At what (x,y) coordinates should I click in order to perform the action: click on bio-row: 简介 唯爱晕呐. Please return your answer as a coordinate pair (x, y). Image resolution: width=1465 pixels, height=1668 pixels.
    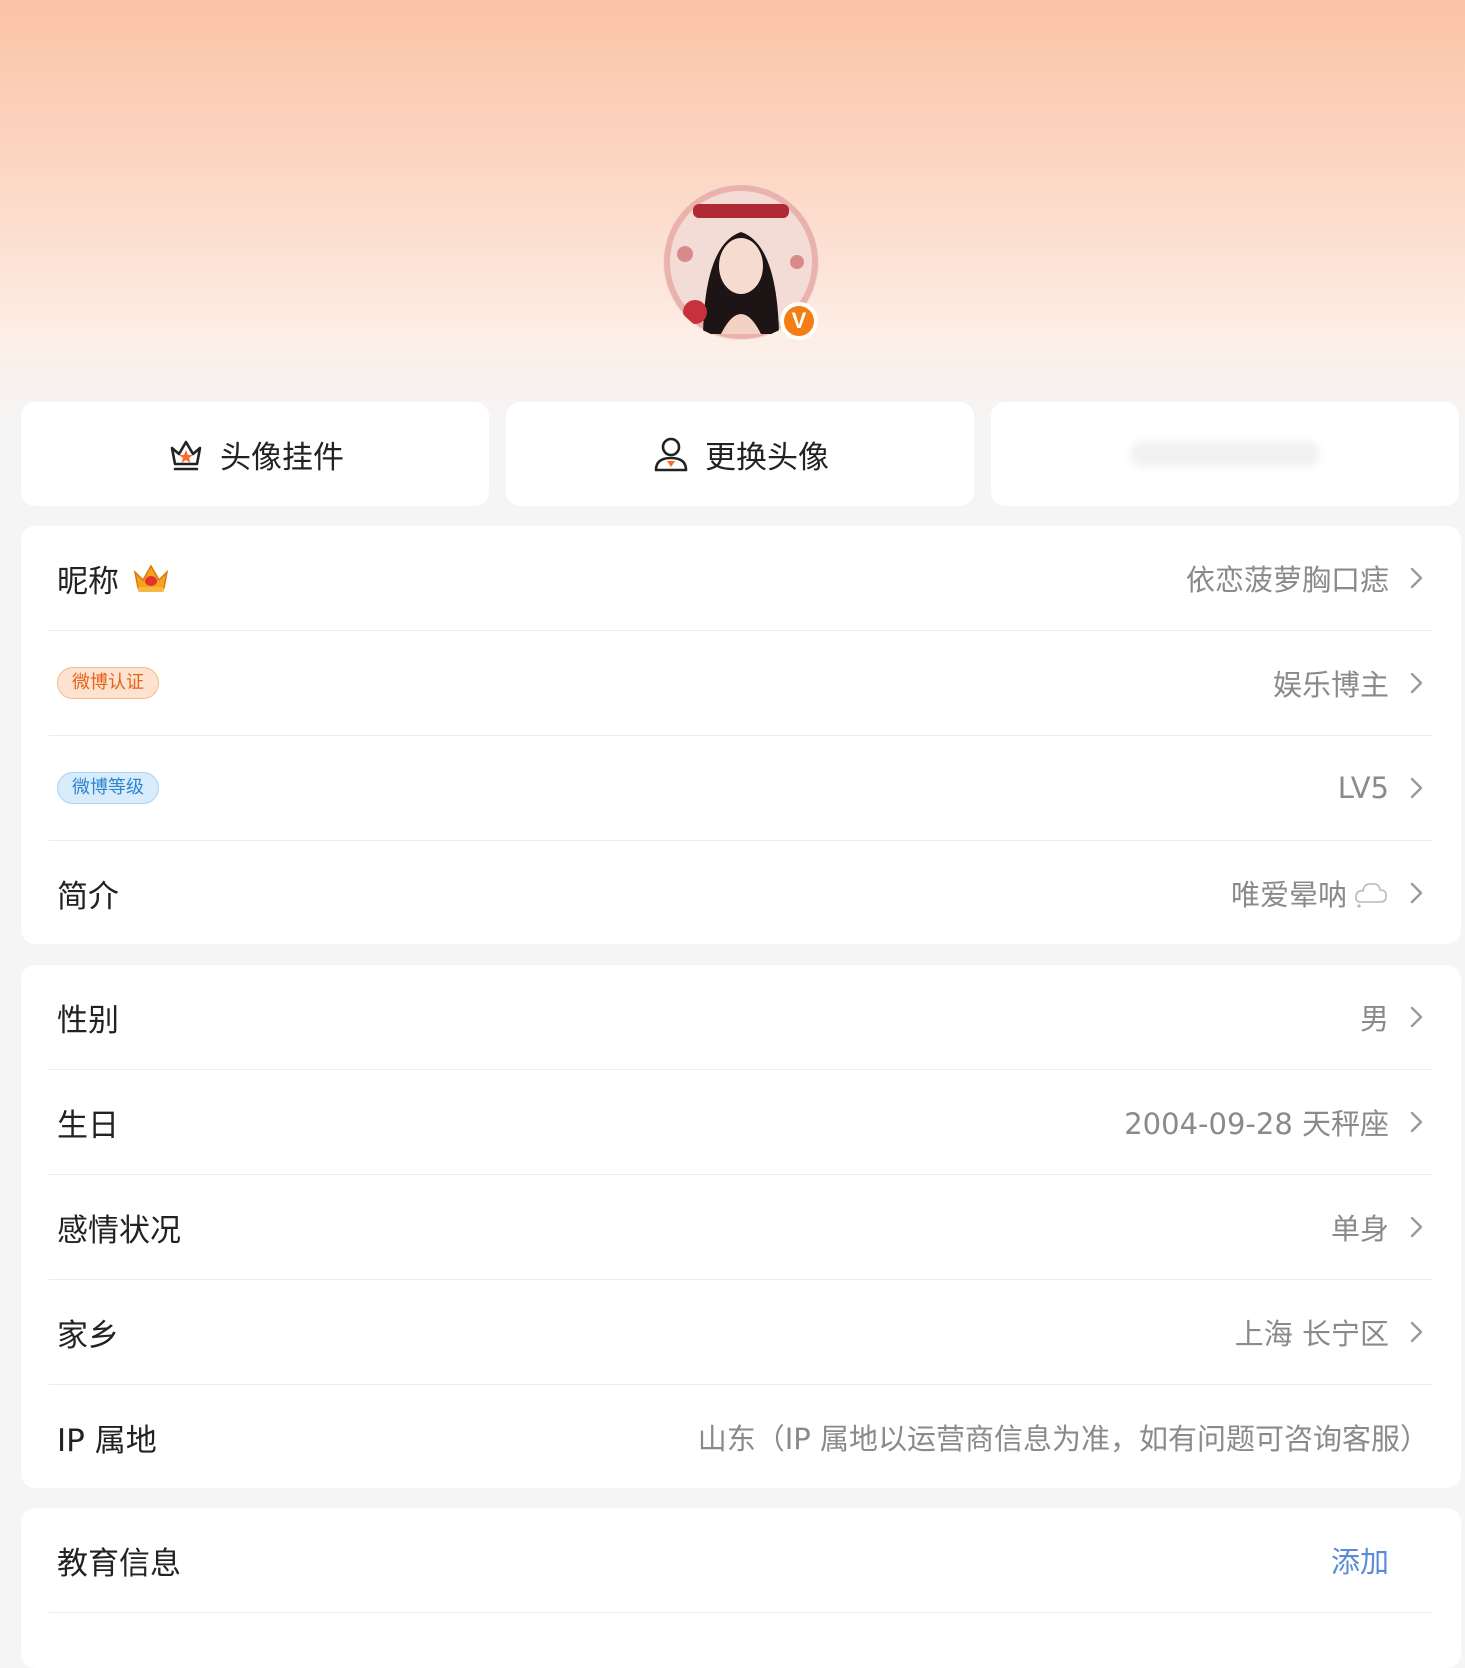
    Looking at the image, I should click on (741, 893).